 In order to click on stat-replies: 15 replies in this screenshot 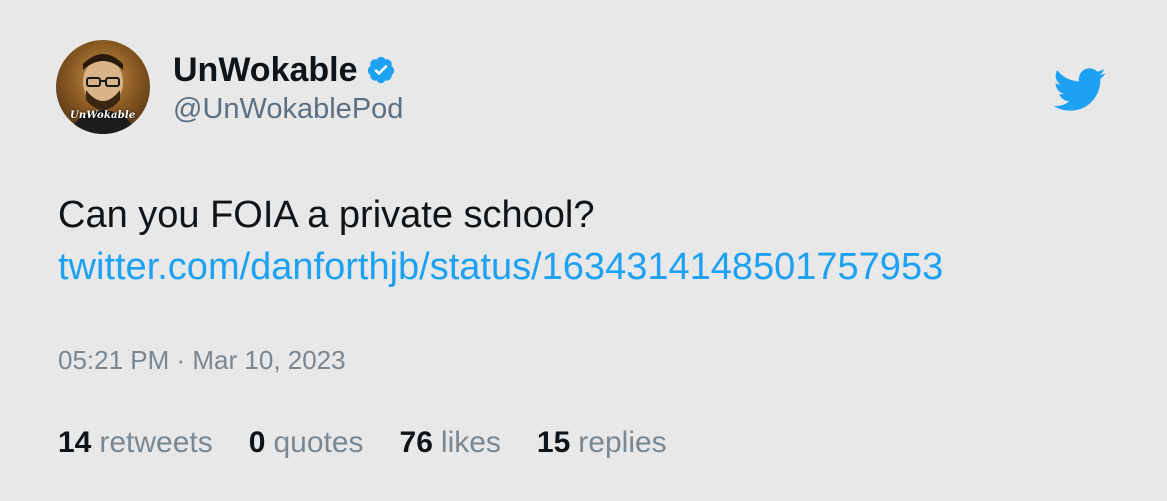, I will do `click(602, 443)`.